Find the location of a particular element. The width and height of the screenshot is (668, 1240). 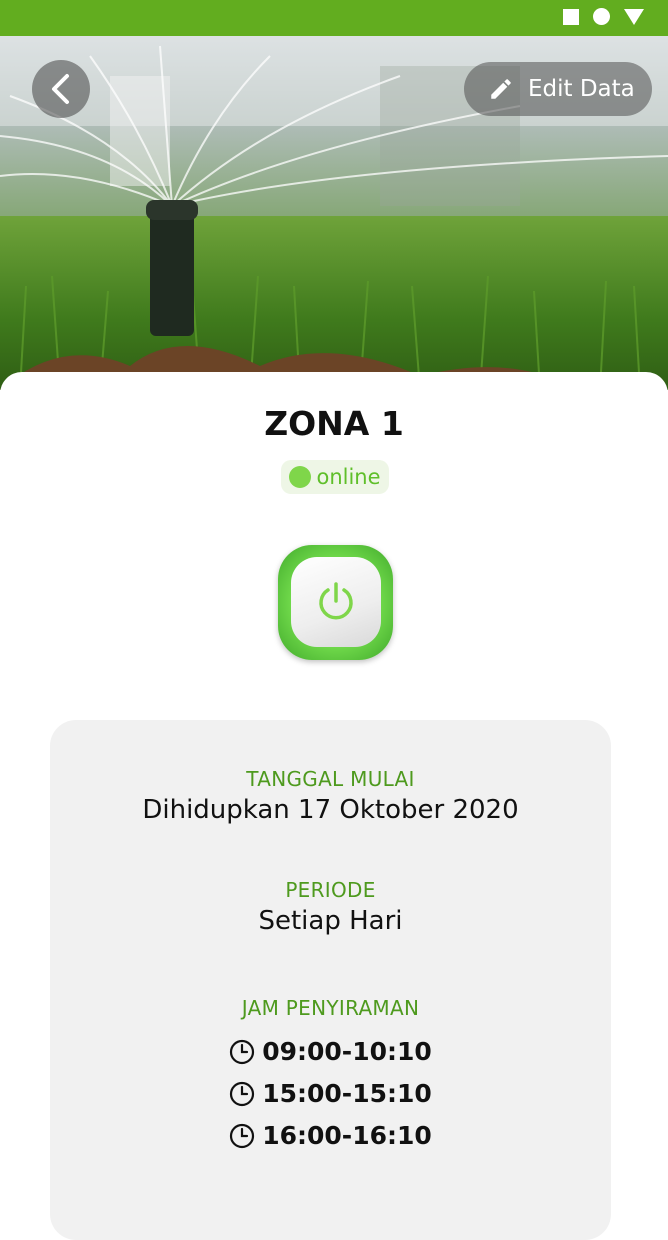

schedule-time-row: 16:00-16:10 is located at coordinates (330, 1135).